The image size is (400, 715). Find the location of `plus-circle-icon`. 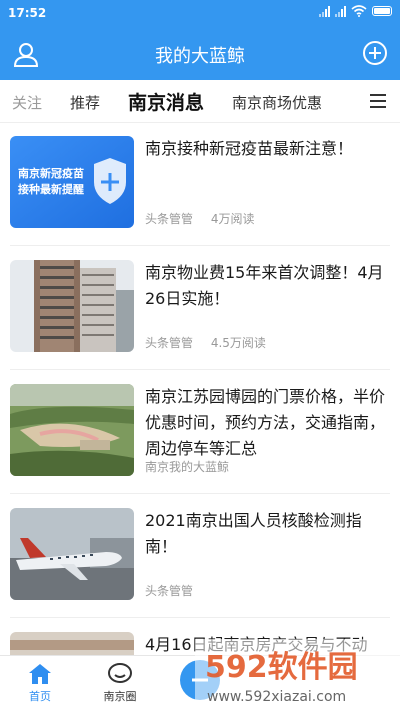

plus-circle-icon is located at coordinates (375, 53).